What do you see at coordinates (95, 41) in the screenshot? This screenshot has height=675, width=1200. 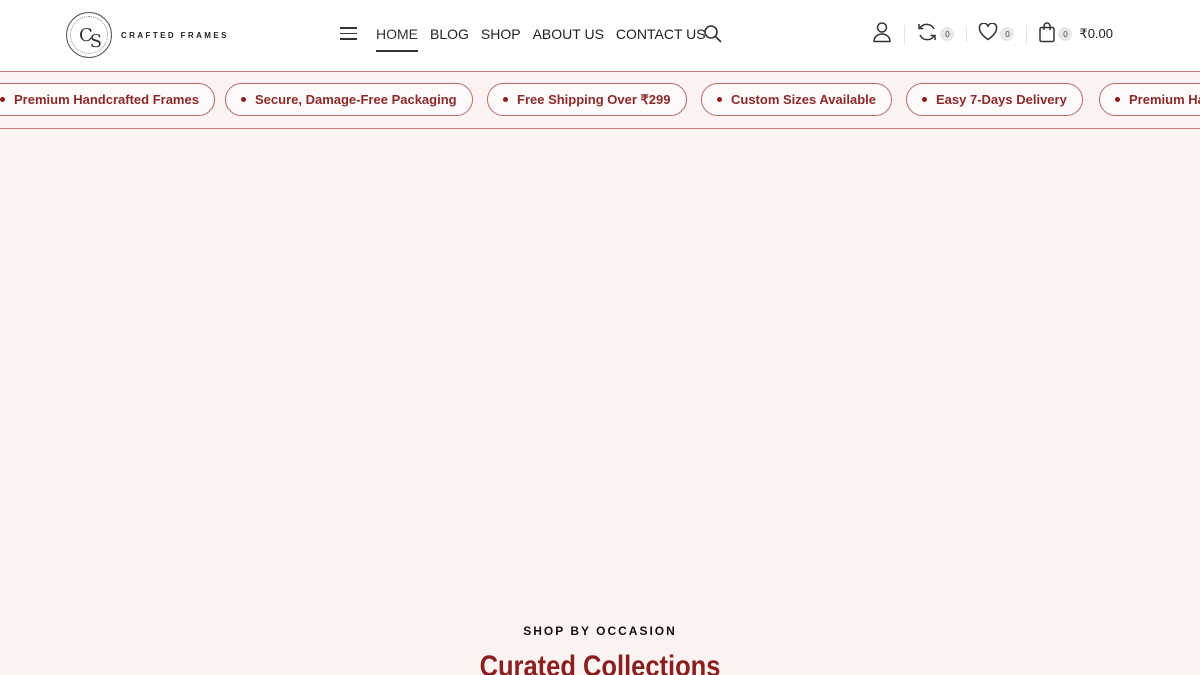 I see `logo-letter-s: S` at bounding box center [95, 41].